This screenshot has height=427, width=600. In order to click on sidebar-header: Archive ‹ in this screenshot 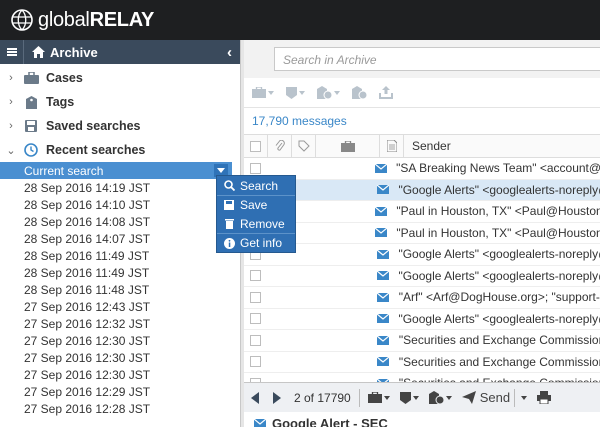, I will do `click(120, 52)`.